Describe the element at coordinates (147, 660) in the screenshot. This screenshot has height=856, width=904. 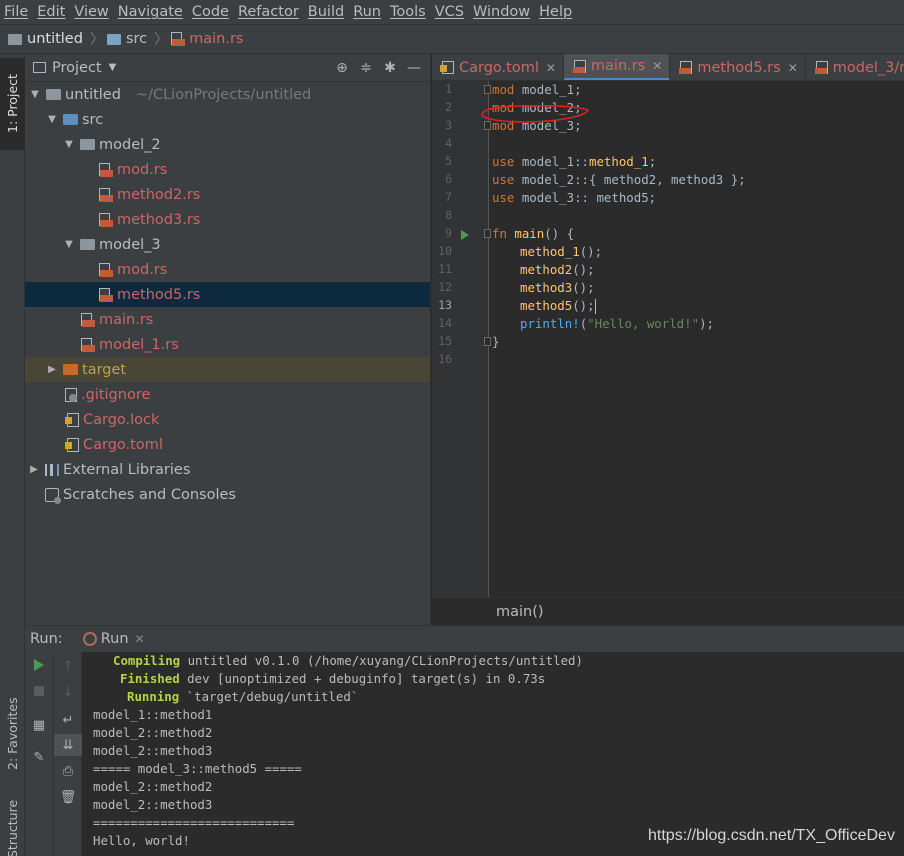
I see `console-status: Compiling` at that location.